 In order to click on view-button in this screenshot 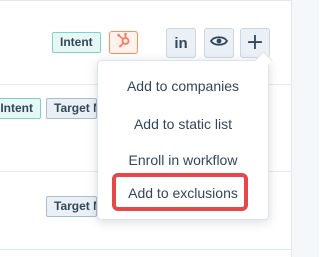, I will do `click(219, 43)`.